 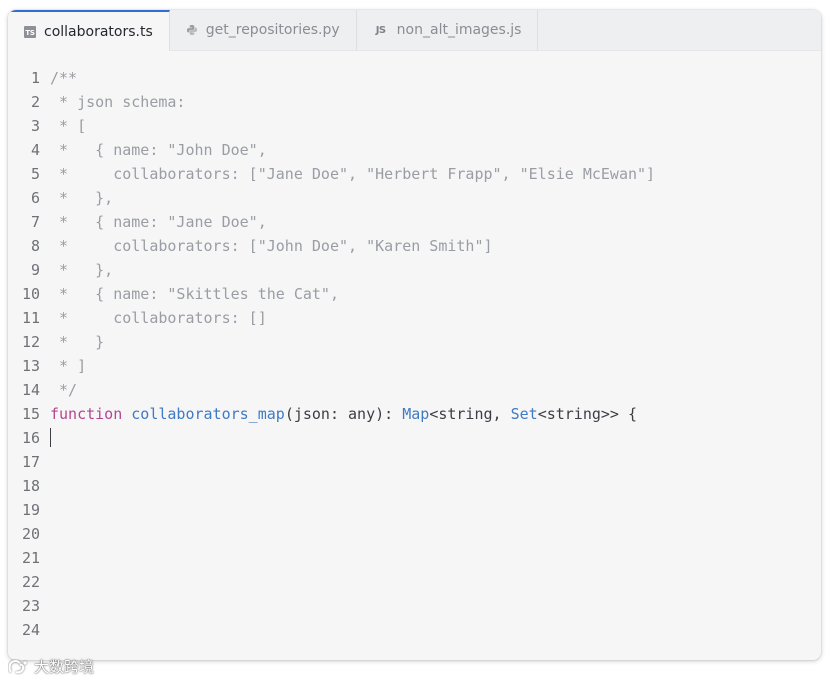 I want to click on line-number: 6, so click(x=35, y=198).